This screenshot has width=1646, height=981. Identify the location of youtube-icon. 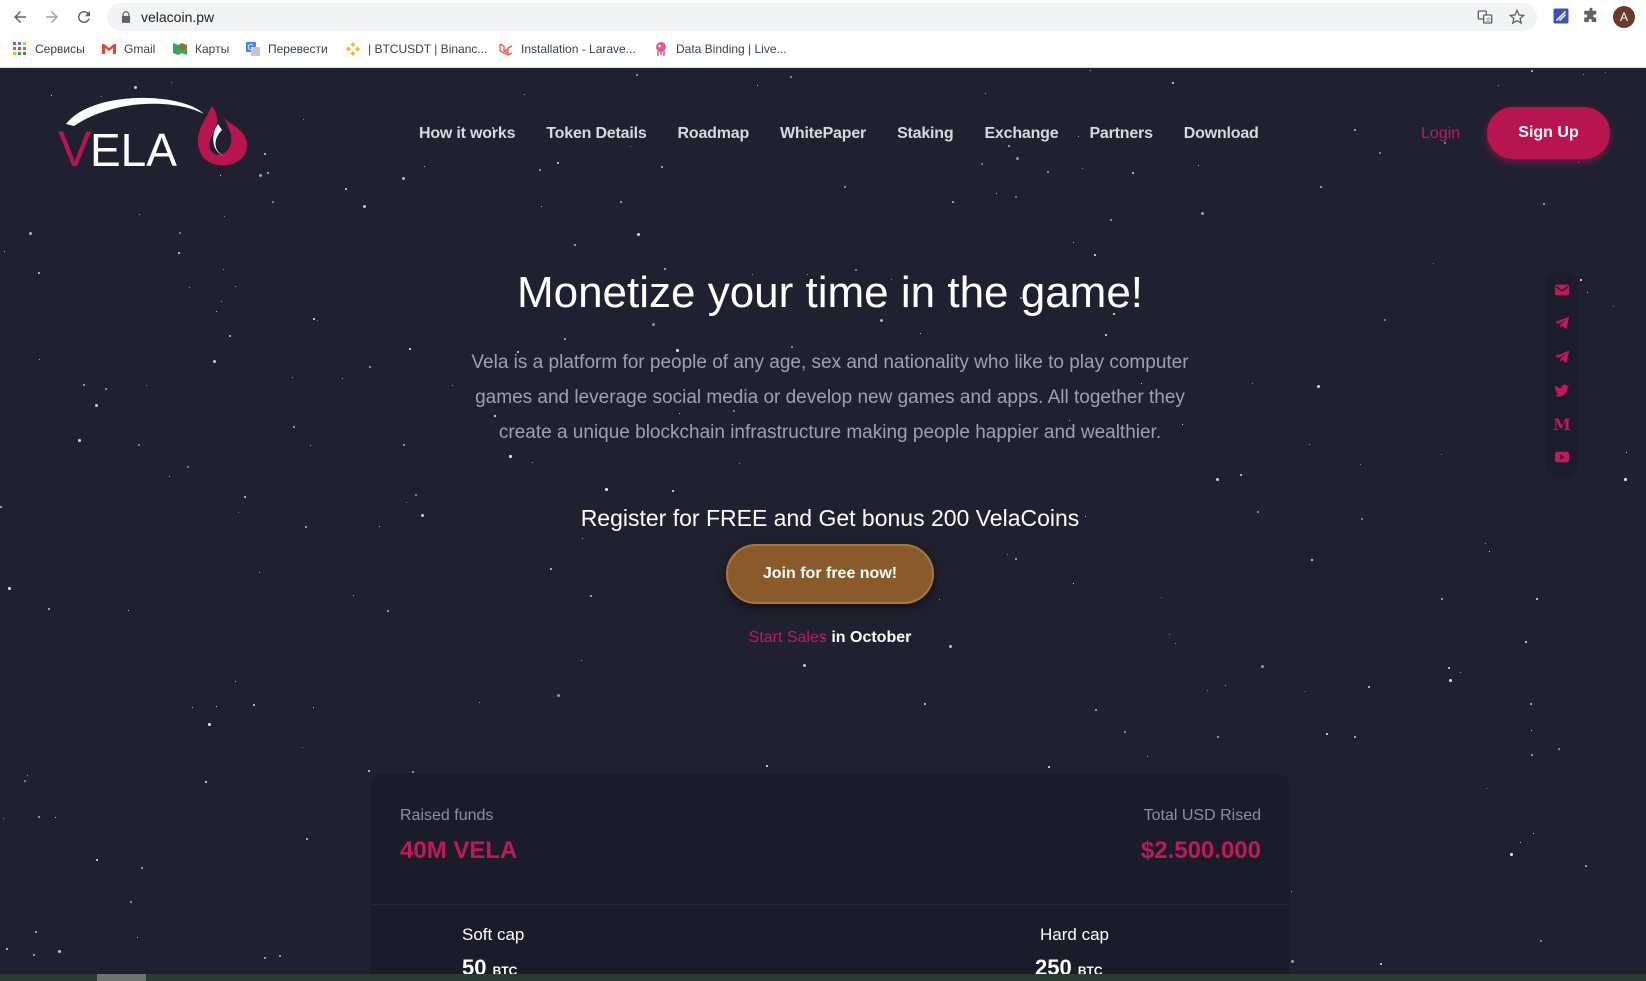
(1562, 457).